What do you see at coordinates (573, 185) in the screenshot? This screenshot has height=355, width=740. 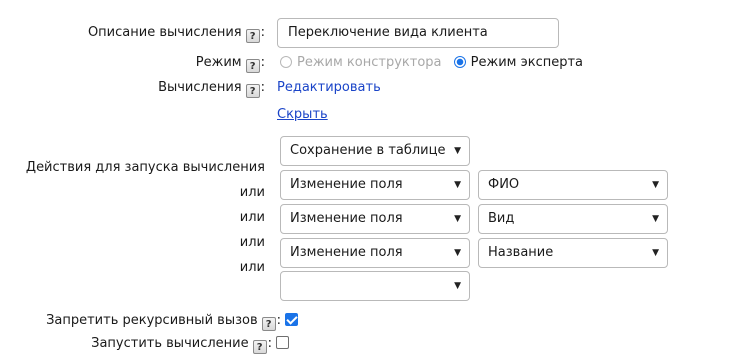 I see `field-select-2: ФИО ▼` at bounding box center [573, 185].